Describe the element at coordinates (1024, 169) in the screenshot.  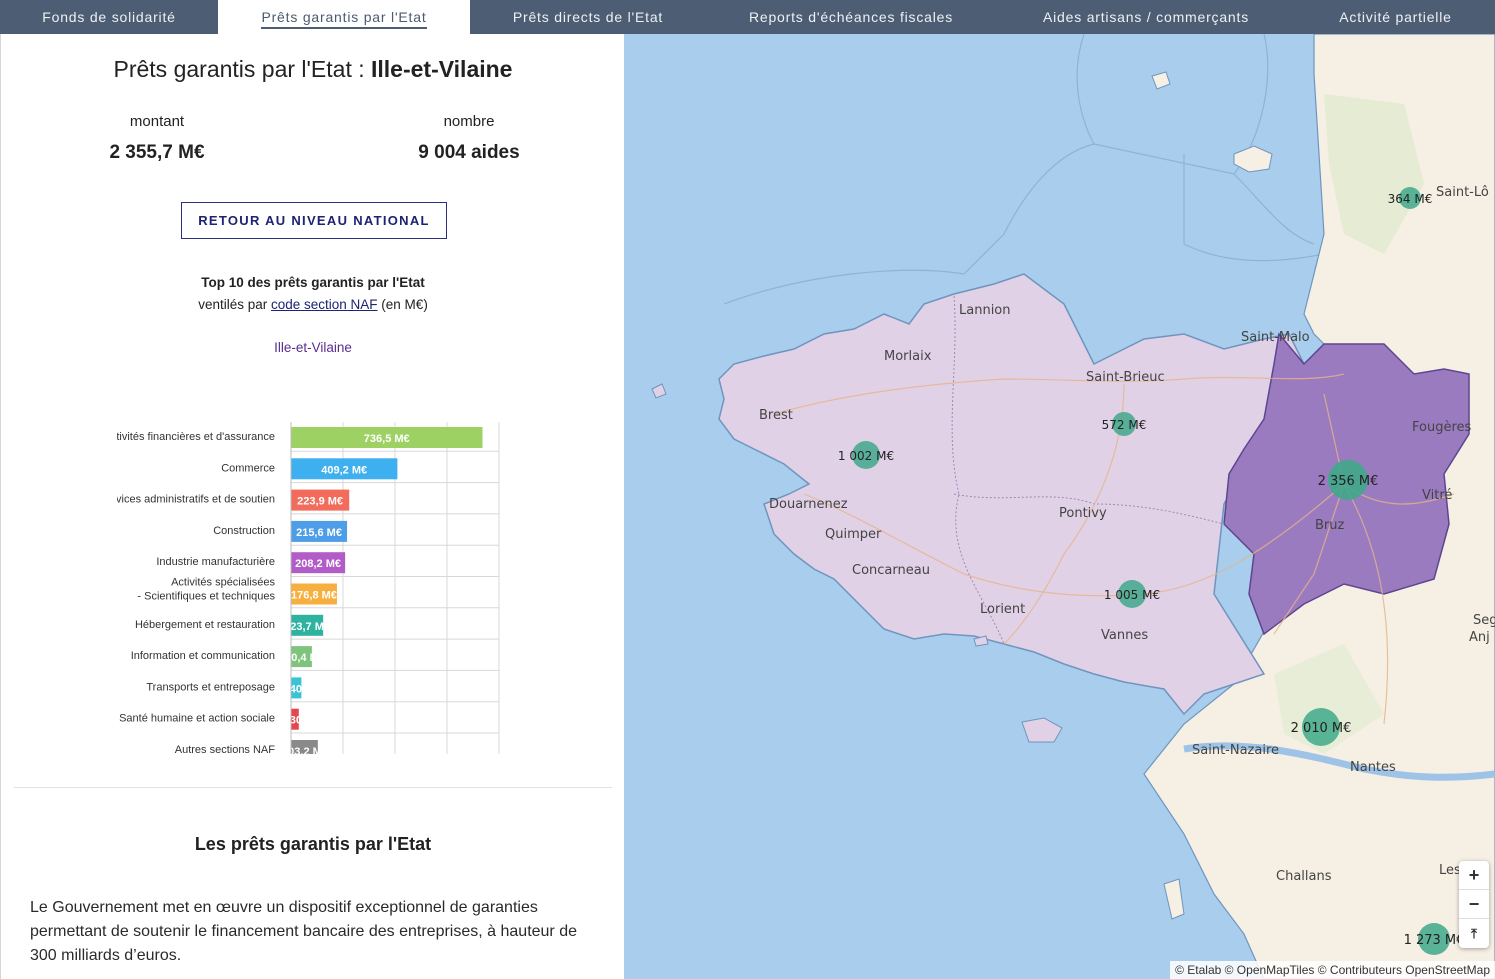
I see `maritime-boundaries` at that location.